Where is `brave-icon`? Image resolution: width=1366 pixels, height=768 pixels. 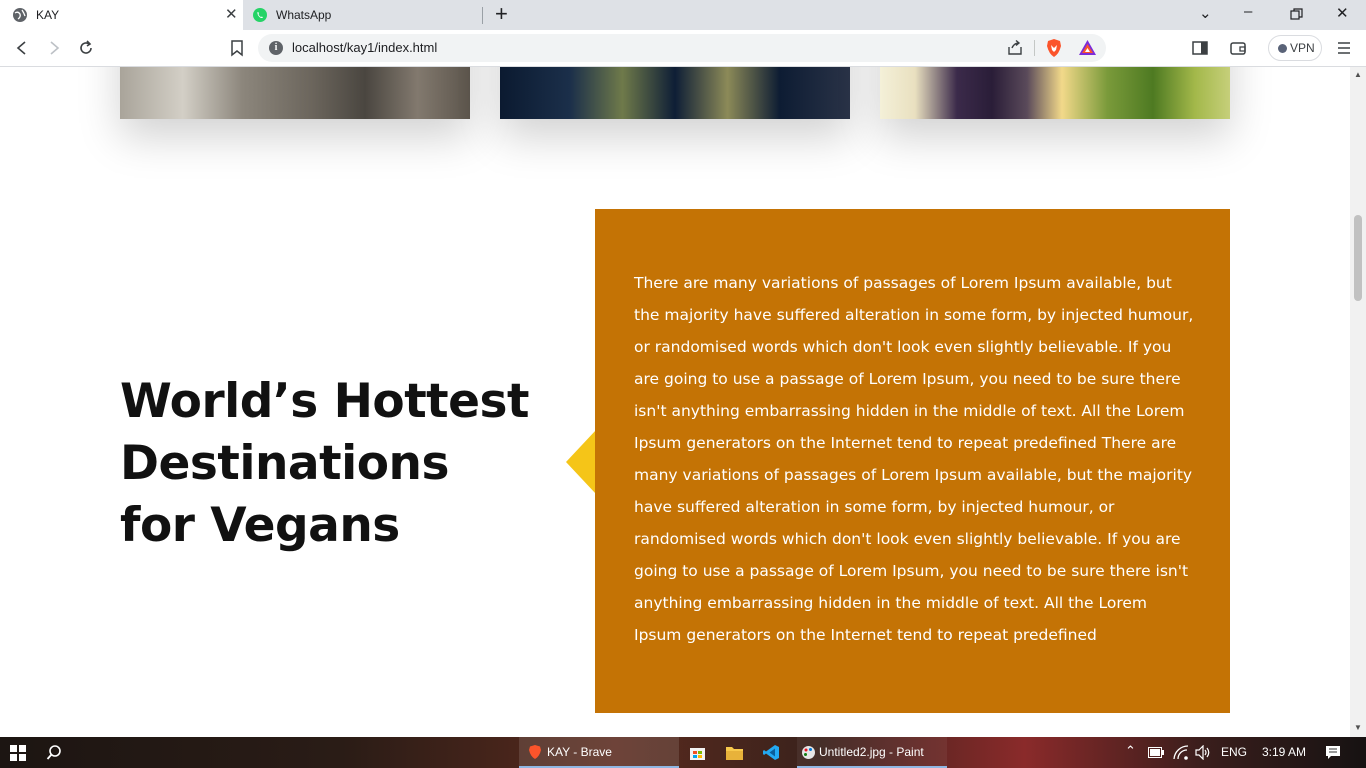
brave-icon is located at coordinates (535, 752).